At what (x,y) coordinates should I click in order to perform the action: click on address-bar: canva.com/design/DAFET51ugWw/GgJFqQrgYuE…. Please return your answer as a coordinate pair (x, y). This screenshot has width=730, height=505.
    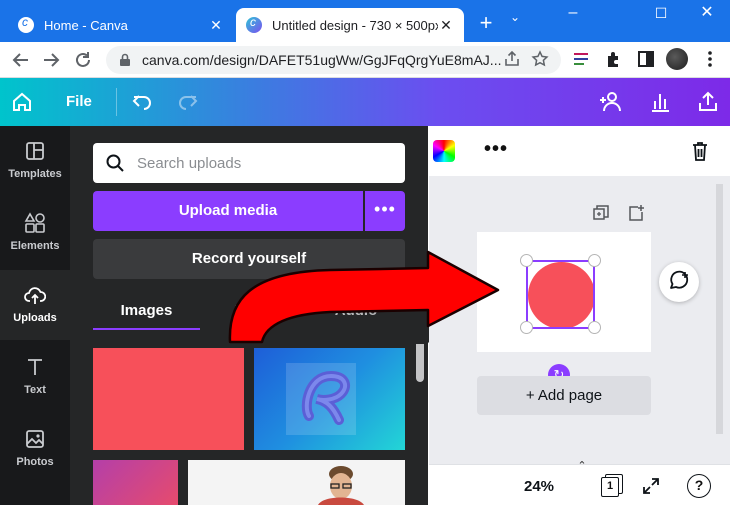
    Looking at the image, I should click on (333, 60).